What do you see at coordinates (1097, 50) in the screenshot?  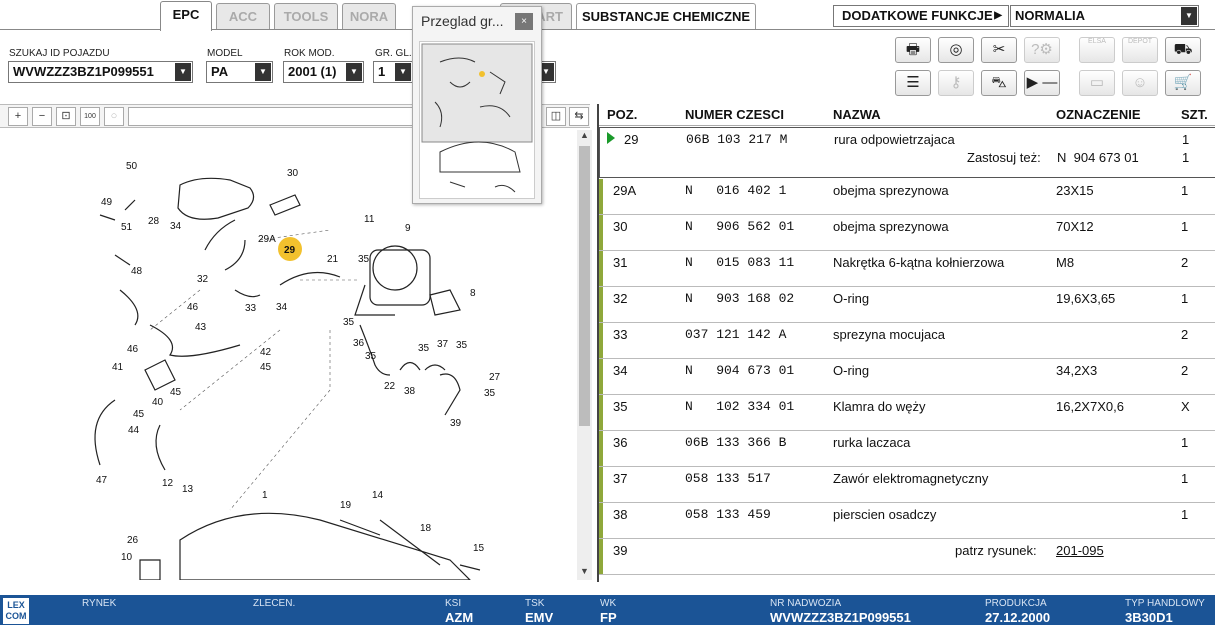 I see `elsa-icon: ▭ELSA` at bounding box center [1097, 50].